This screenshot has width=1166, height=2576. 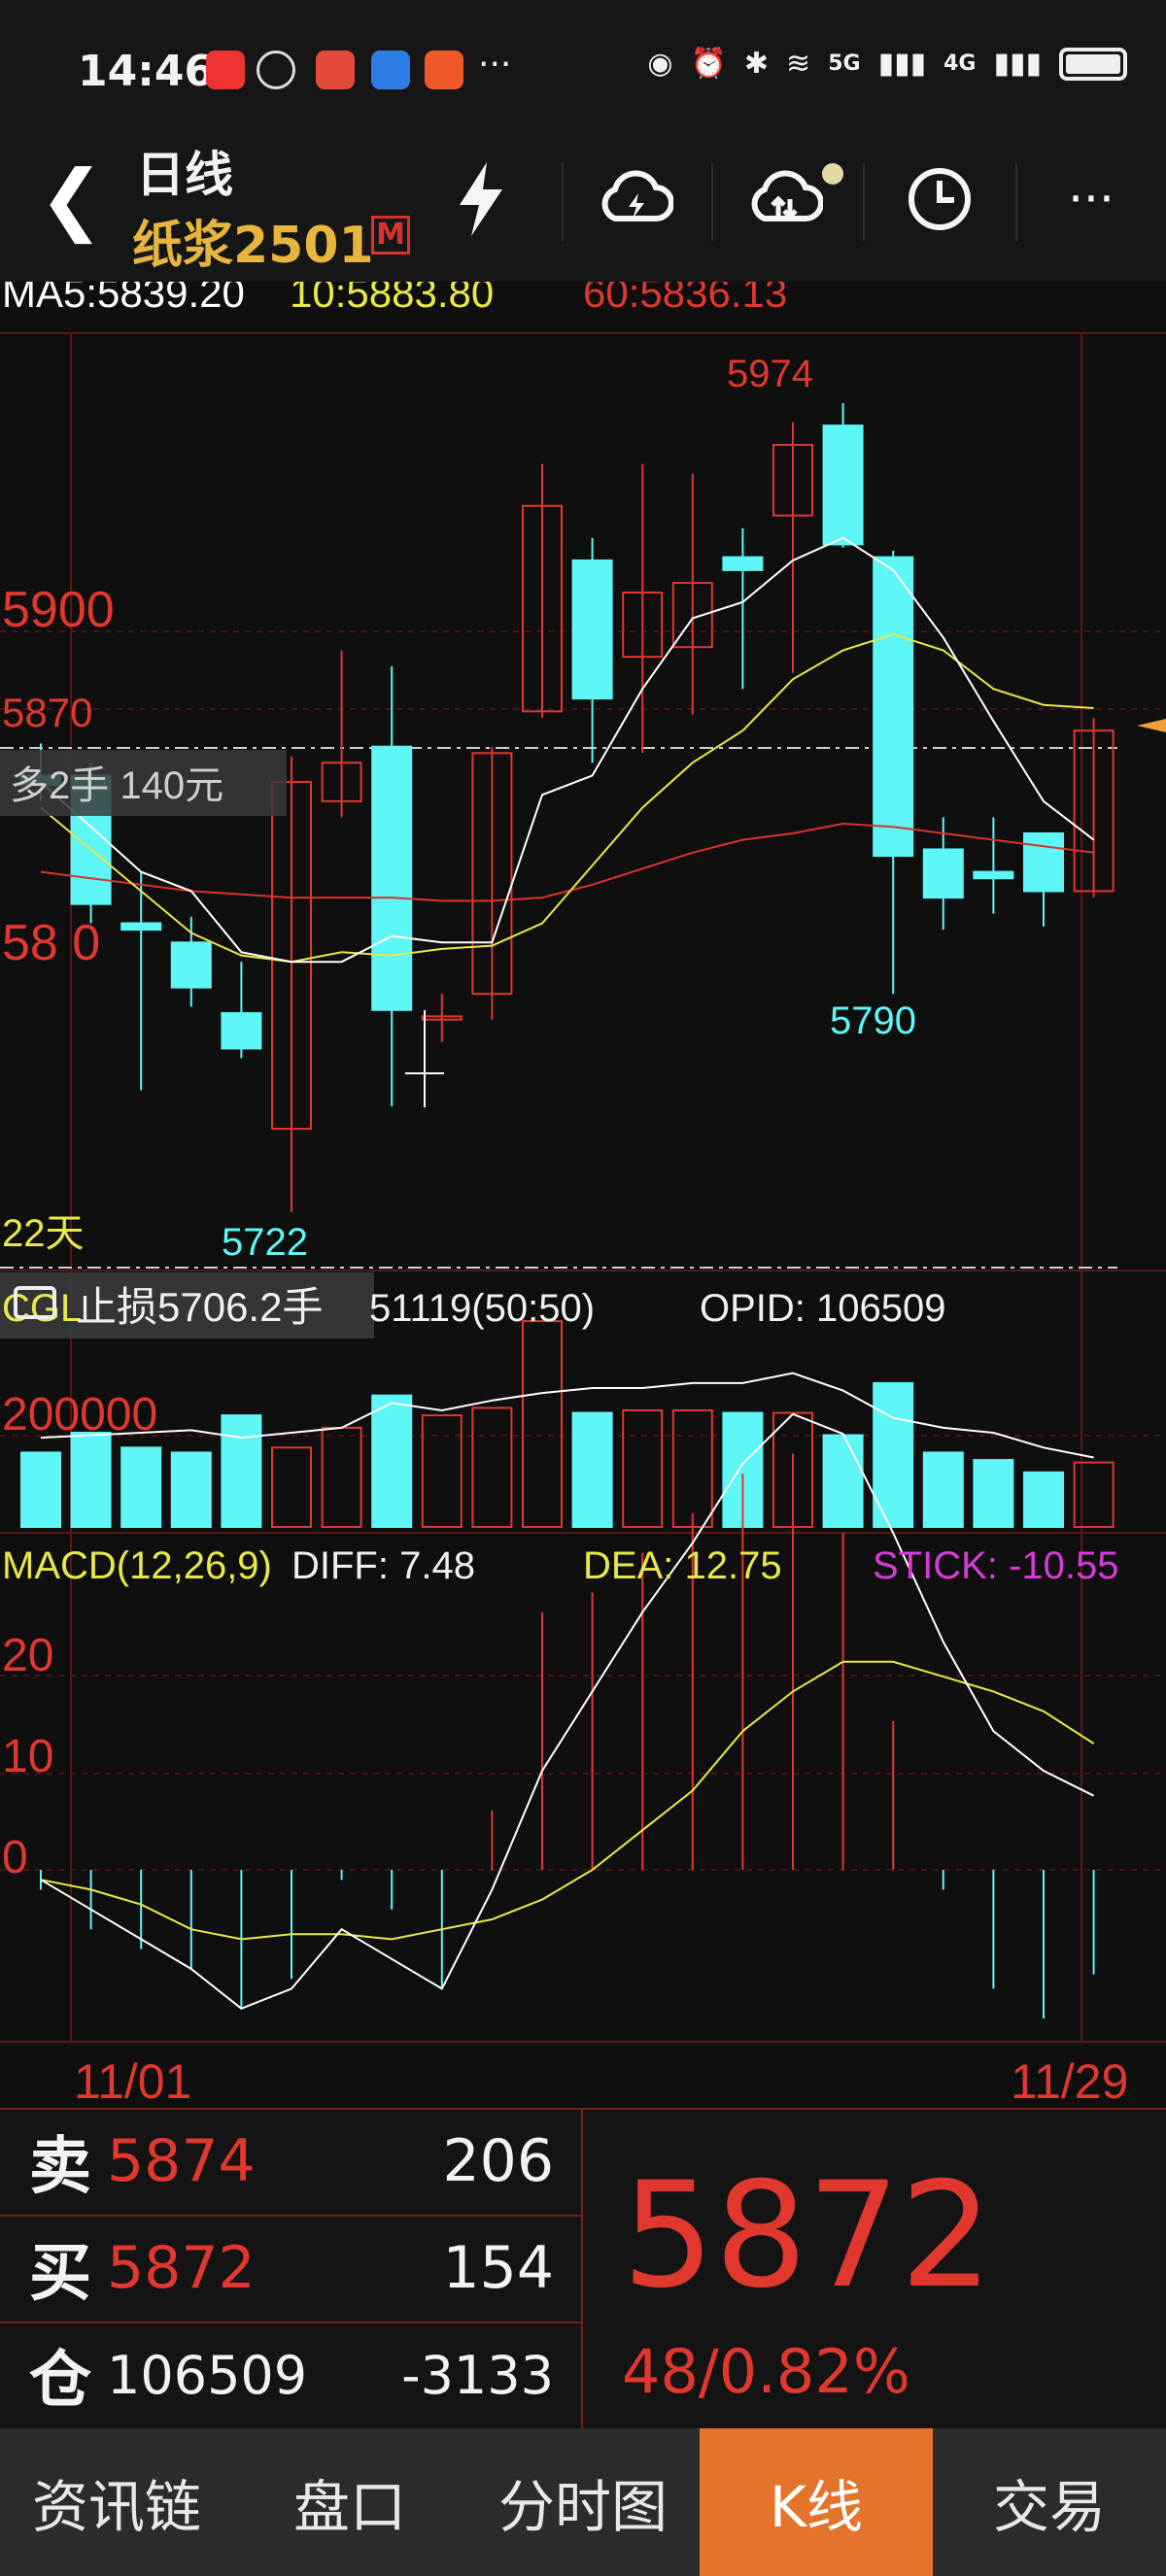 I want to click on ask-qty: 206, so click(x=498, y=2161).